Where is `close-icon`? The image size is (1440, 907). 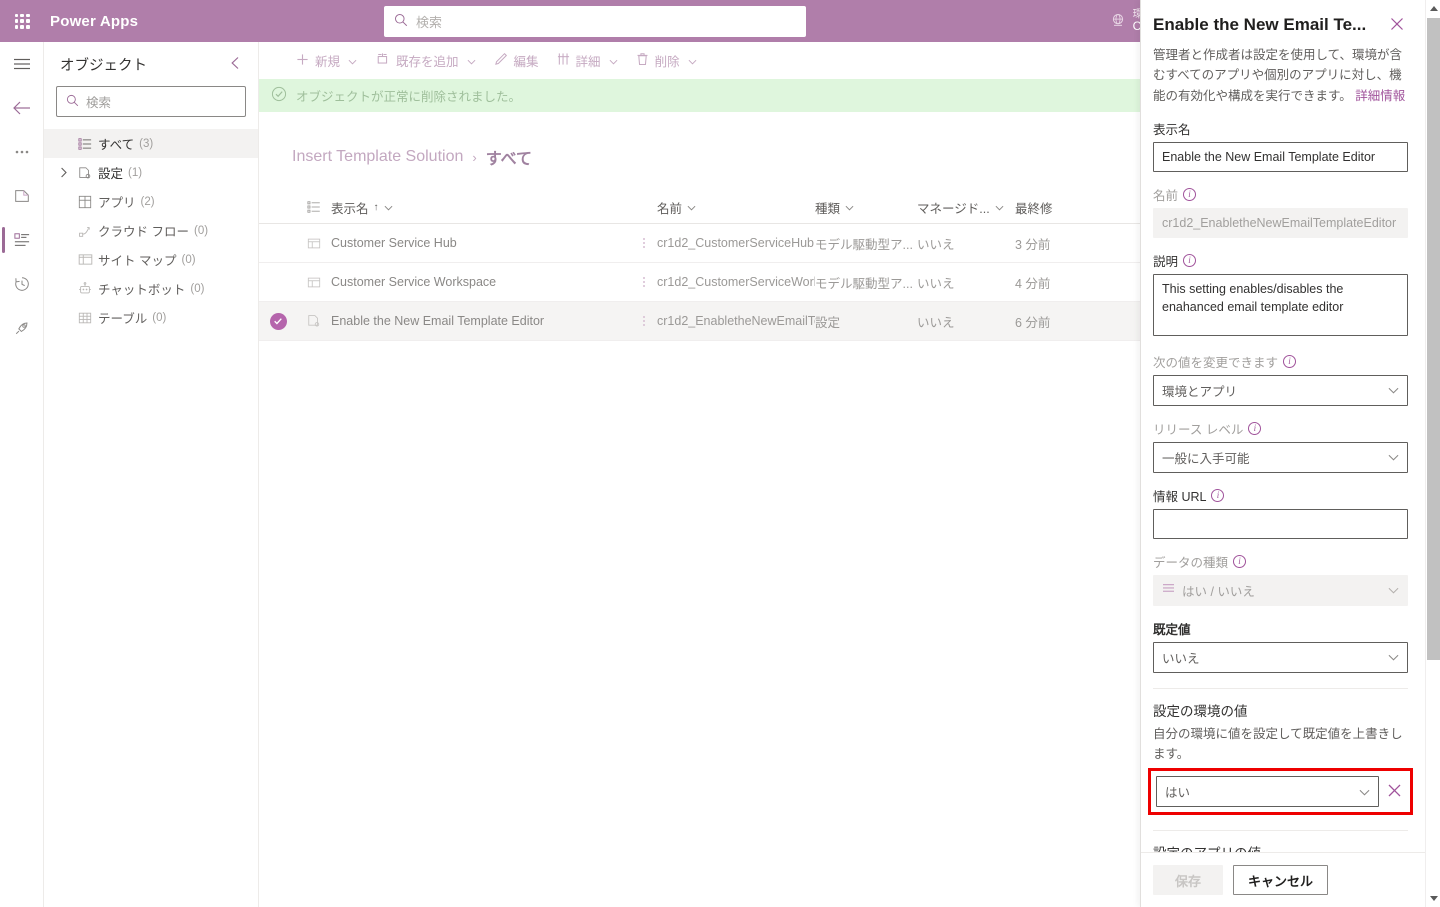 close-icon is located at coordinates (1397, 25).